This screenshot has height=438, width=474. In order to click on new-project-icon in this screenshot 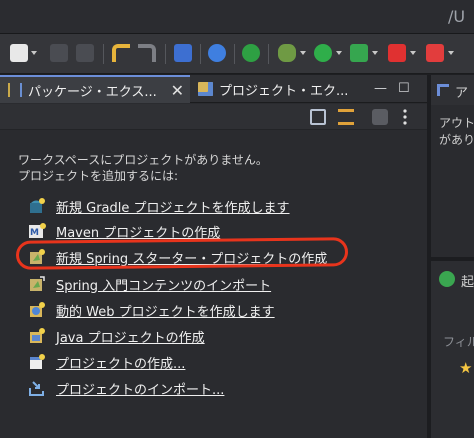, I will do `click(37, 362)`.